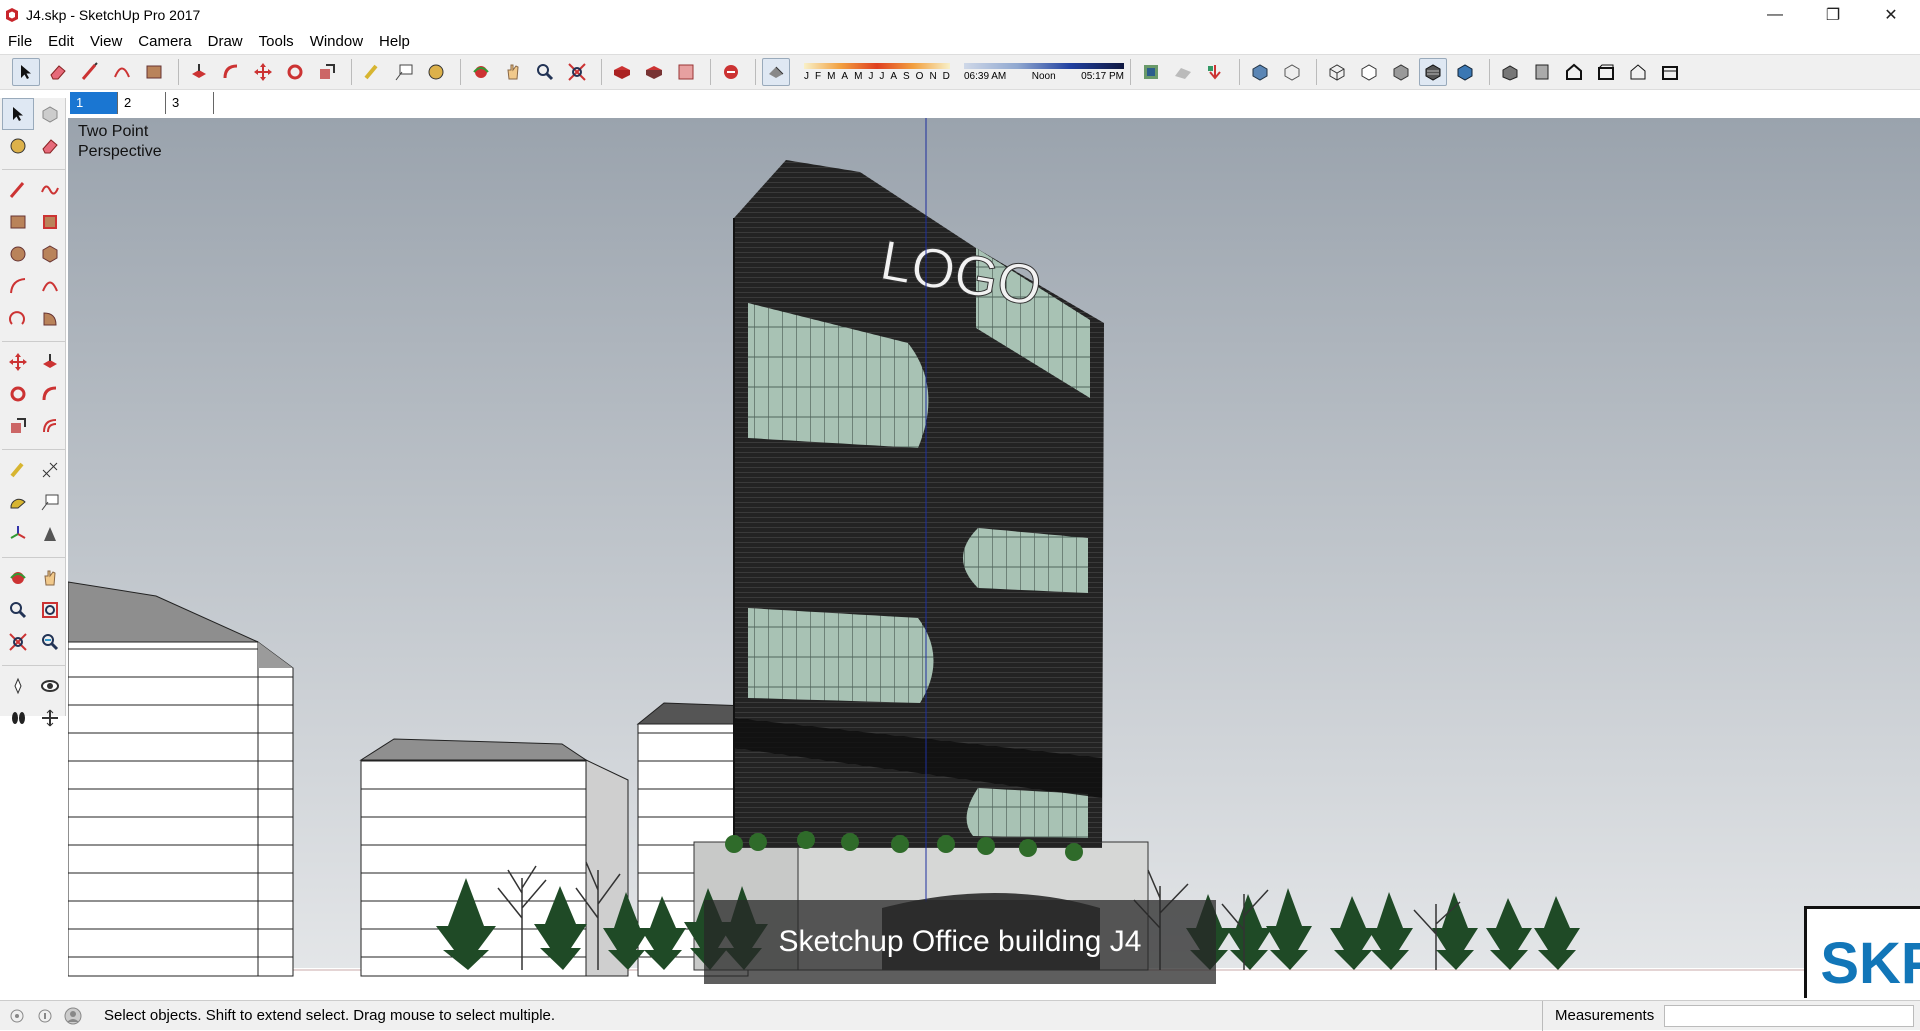  I want to click on shaded-with-textures-style-button, so click(1433, 72).